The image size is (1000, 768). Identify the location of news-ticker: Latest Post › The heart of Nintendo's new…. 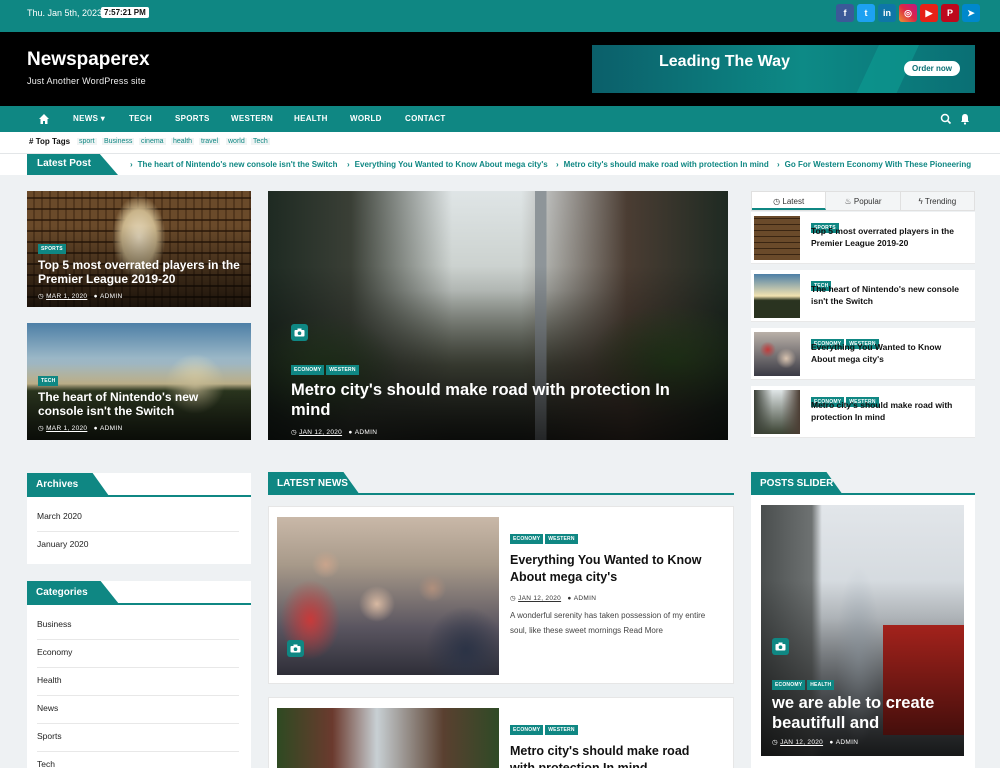
(500, 164).